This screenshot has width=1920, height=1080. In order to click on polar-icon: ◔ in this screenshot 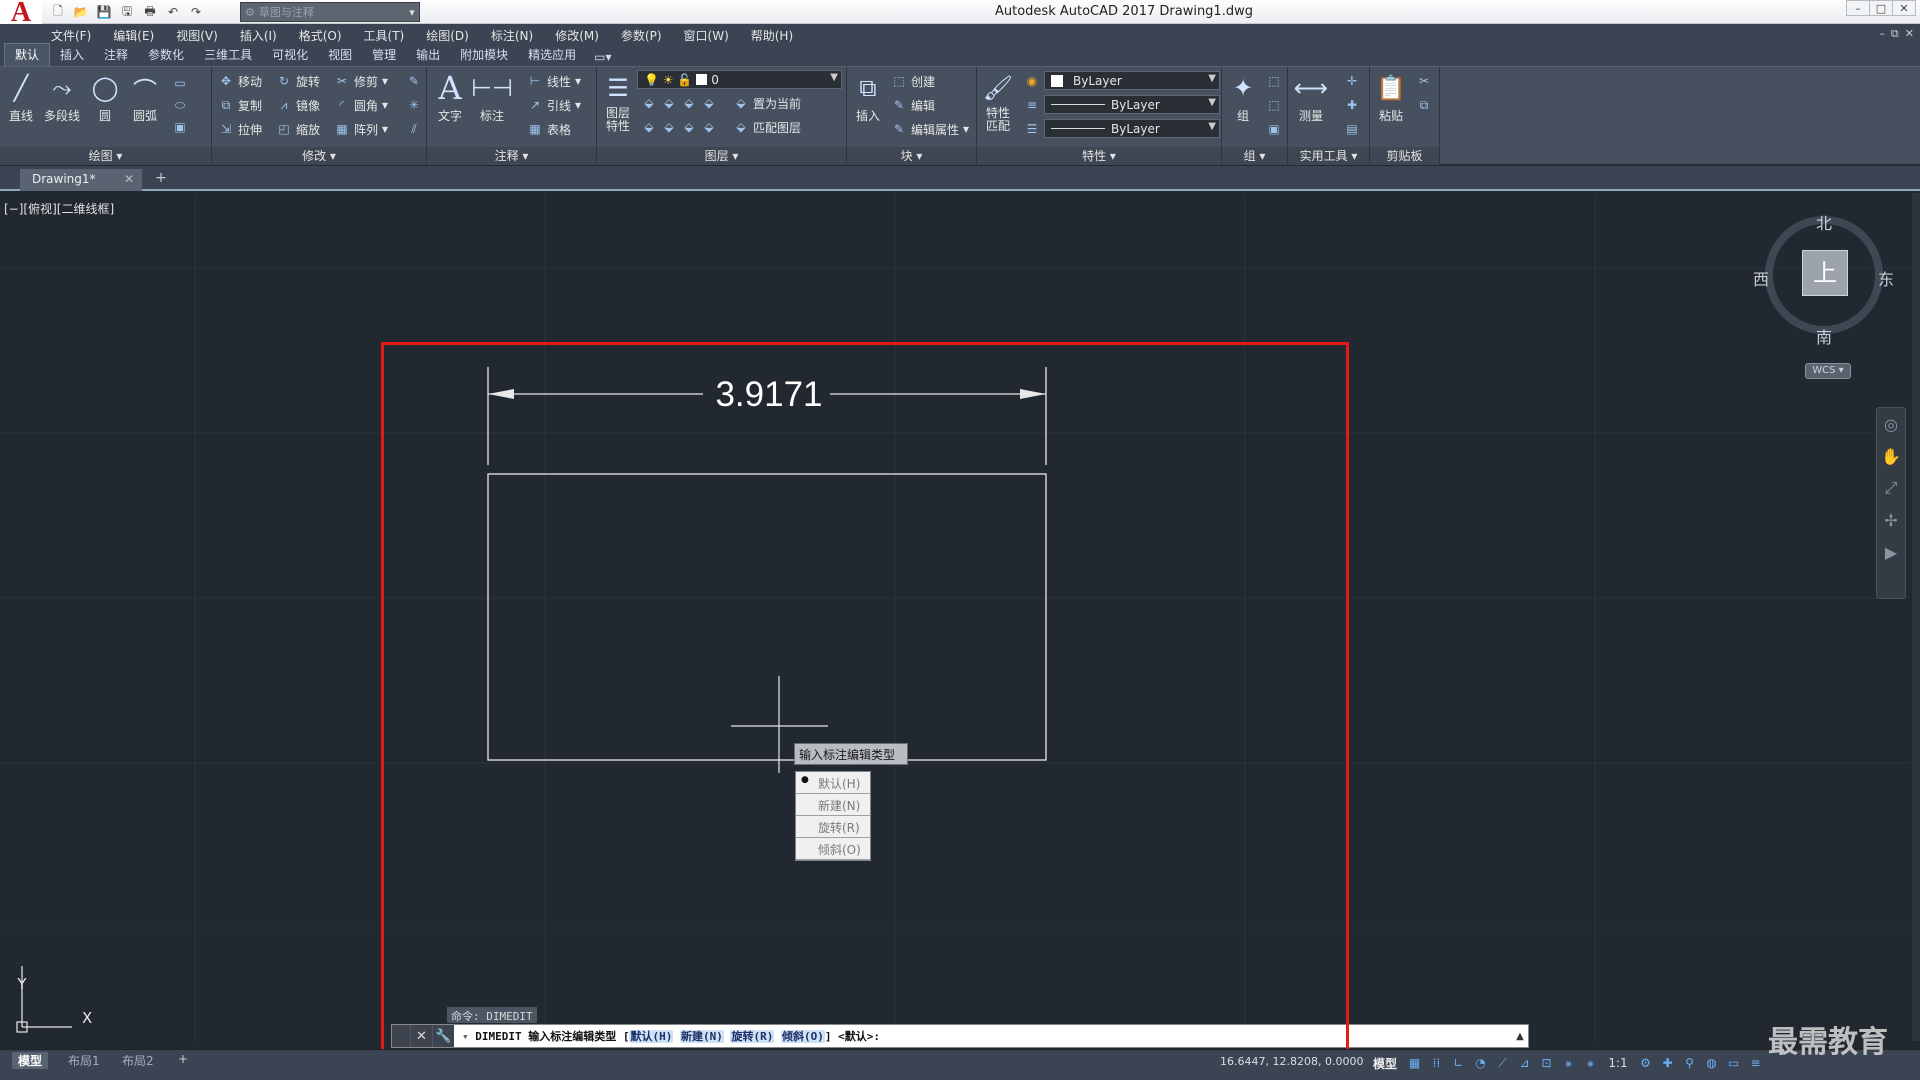, I will do `click(1480, 1063)`.